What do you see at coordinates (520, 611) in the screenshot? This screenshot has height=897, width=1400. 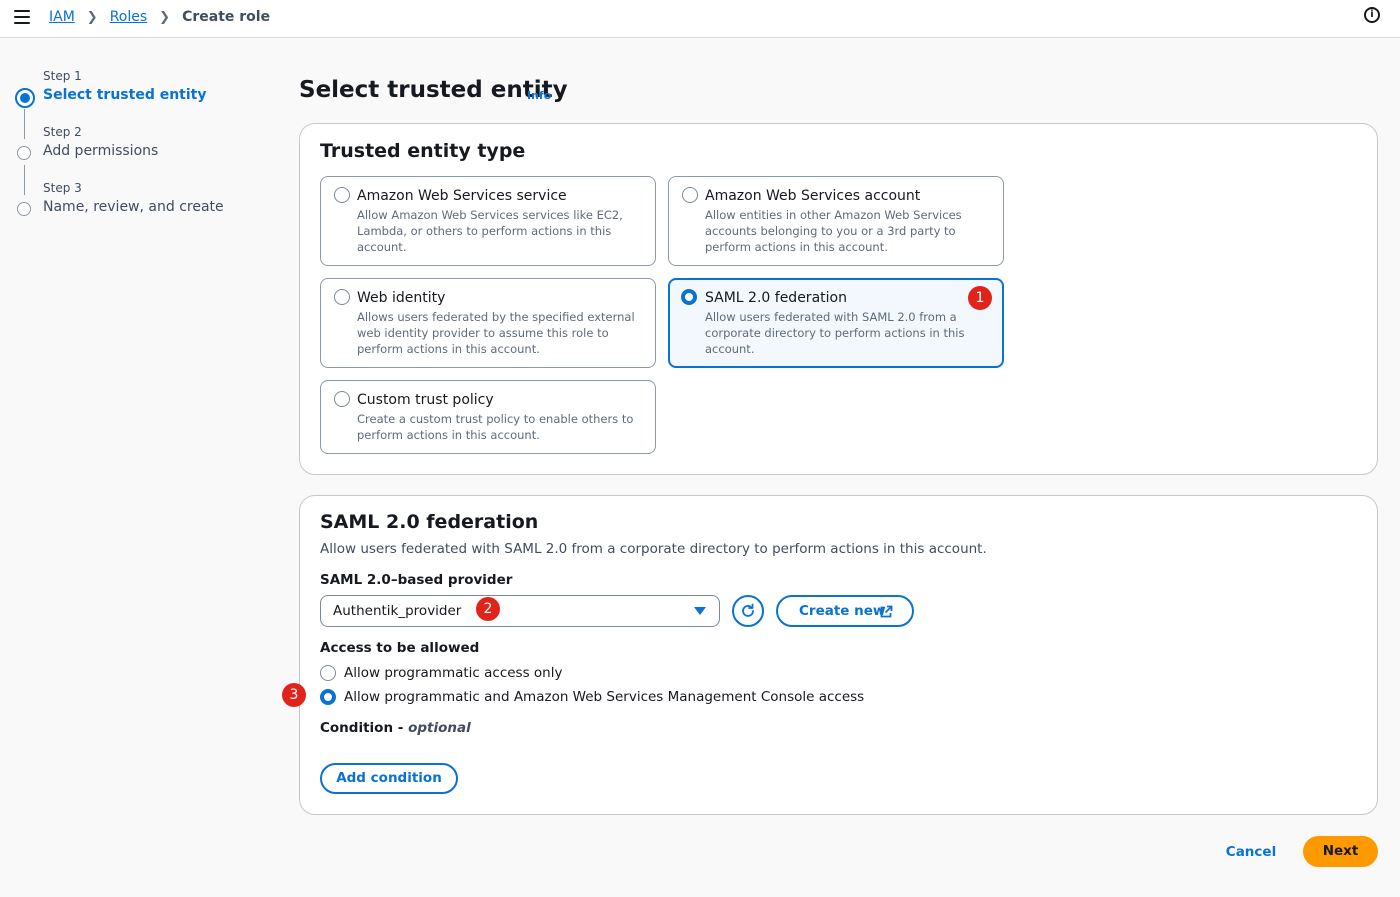 I see `saml-provider-select: Authentik_provider` at bounding box center [520, 611].